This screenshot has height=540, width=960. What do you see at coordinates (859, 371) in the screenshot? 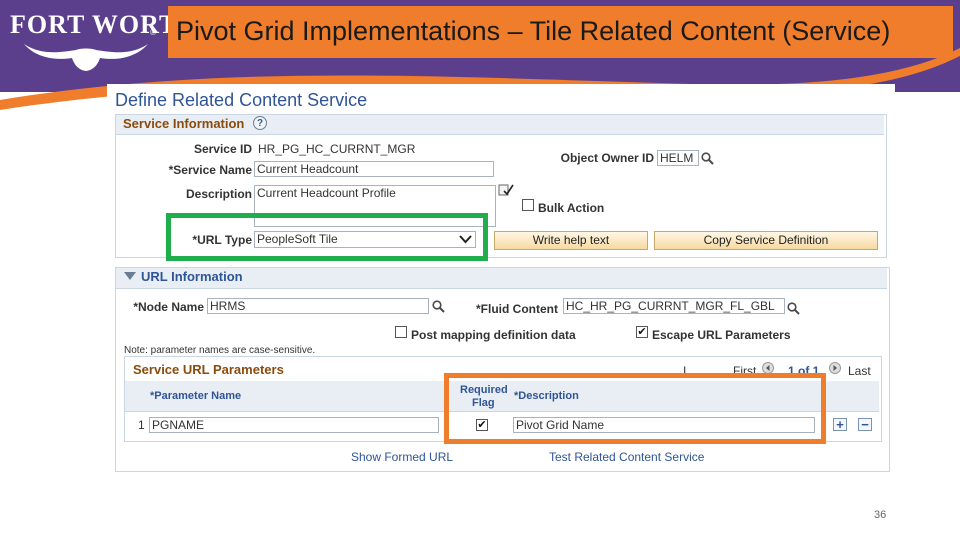
I see `grid-nav-last: Last` at bounding box center [859, 371].